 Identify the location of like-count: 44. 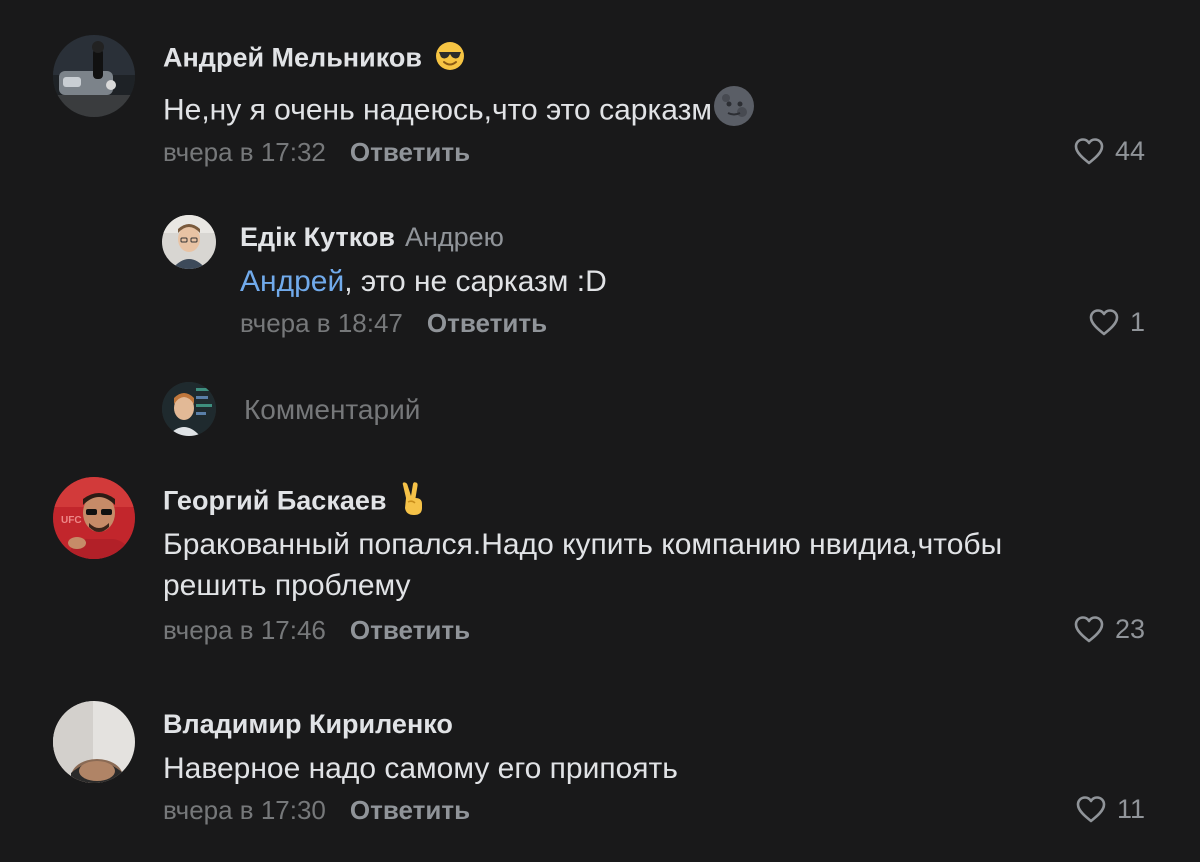
(1129, 151).